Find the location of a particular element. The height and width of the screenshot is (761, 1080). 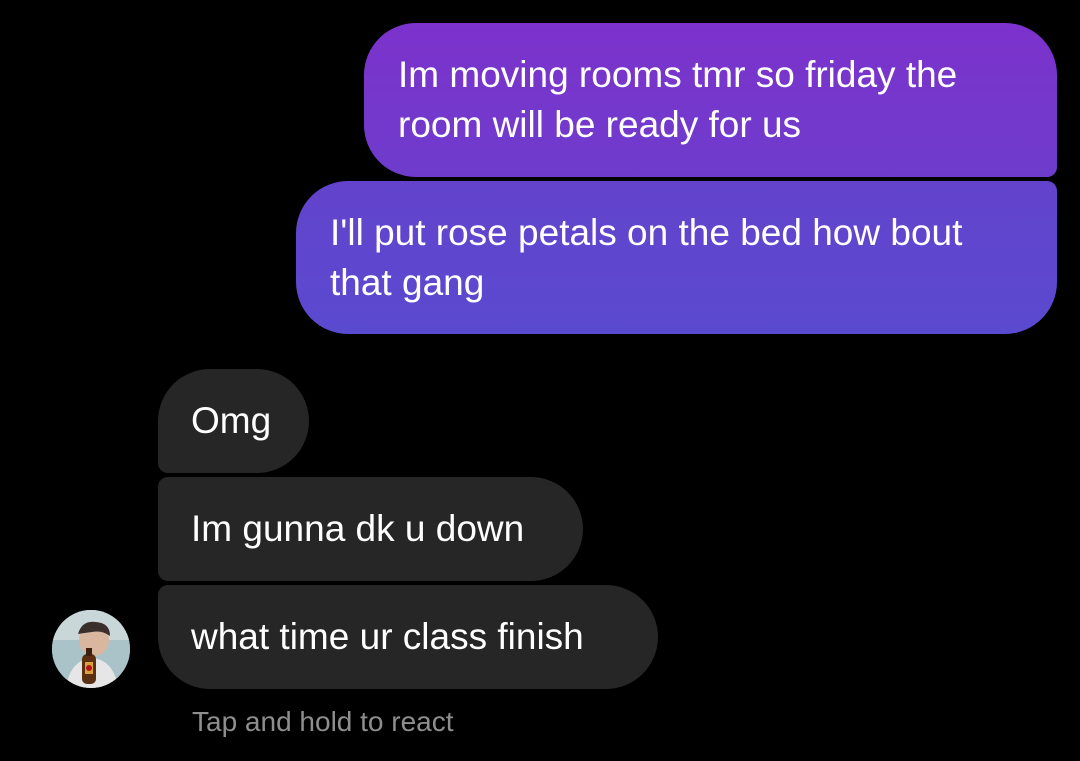

message-text-line: I'll put rose petals on the bed how bout is located at coordinates (646, 232).